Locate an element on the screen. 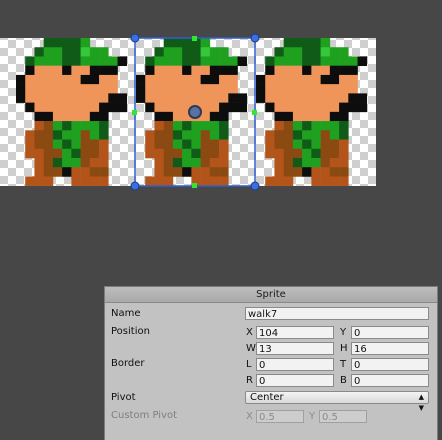 The image size is (442, 440). edge-handle-left is located at coordinates (134, 112).